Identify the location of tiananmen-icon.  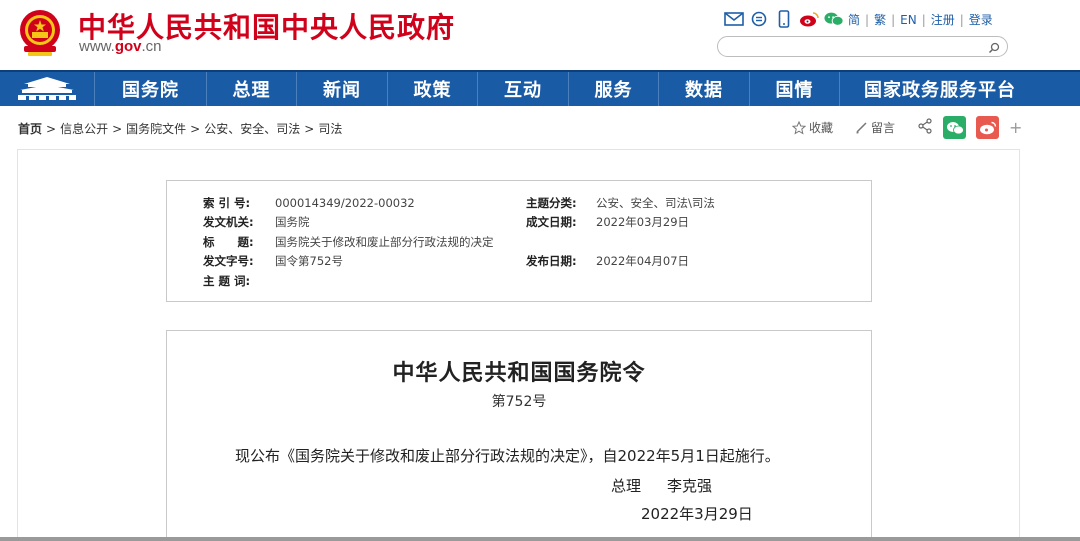
(47, 88).